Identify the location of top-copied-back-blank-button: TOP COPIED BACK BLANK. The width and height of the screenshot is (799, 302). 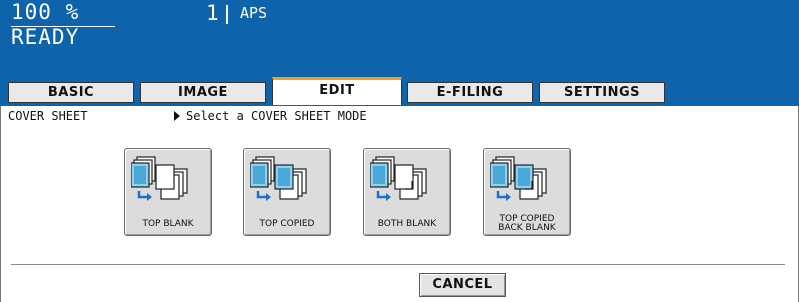
(527, 192).